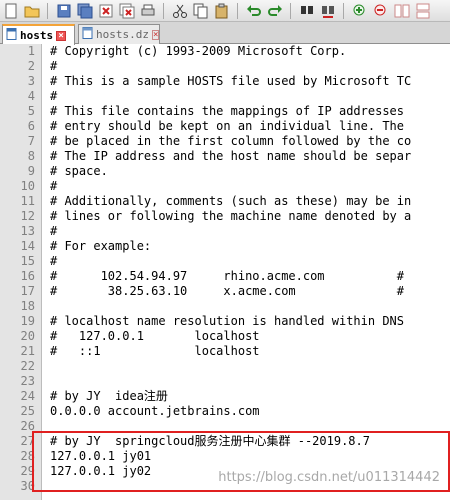 This screenshot has height=500, width=450. What do you see at coordinates (31, 10) in the screenshot?
I see `open-file-icon` at bounding box center [31, 10].